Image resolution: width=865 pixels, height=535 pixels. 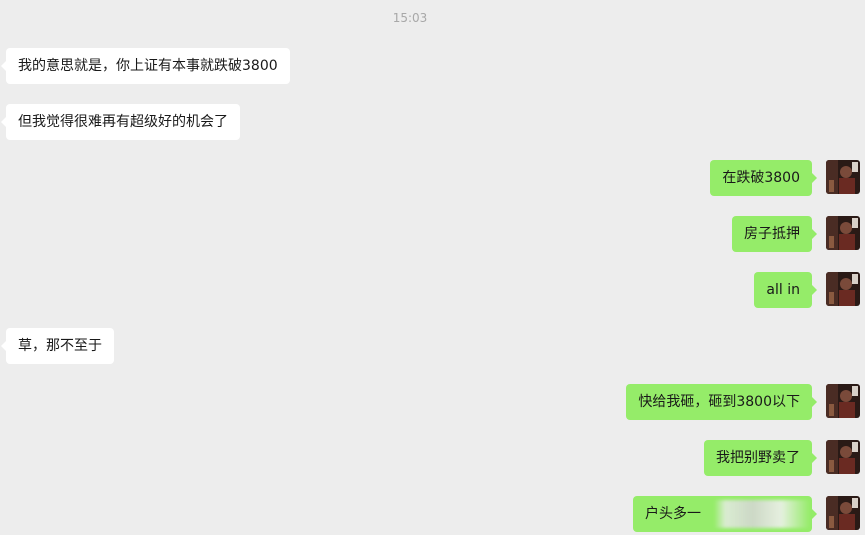 What do you see at coordinates (410, 18) in the screenshot?
I see `chat-timestamp: 15:03` at bounding box center [410, 18].